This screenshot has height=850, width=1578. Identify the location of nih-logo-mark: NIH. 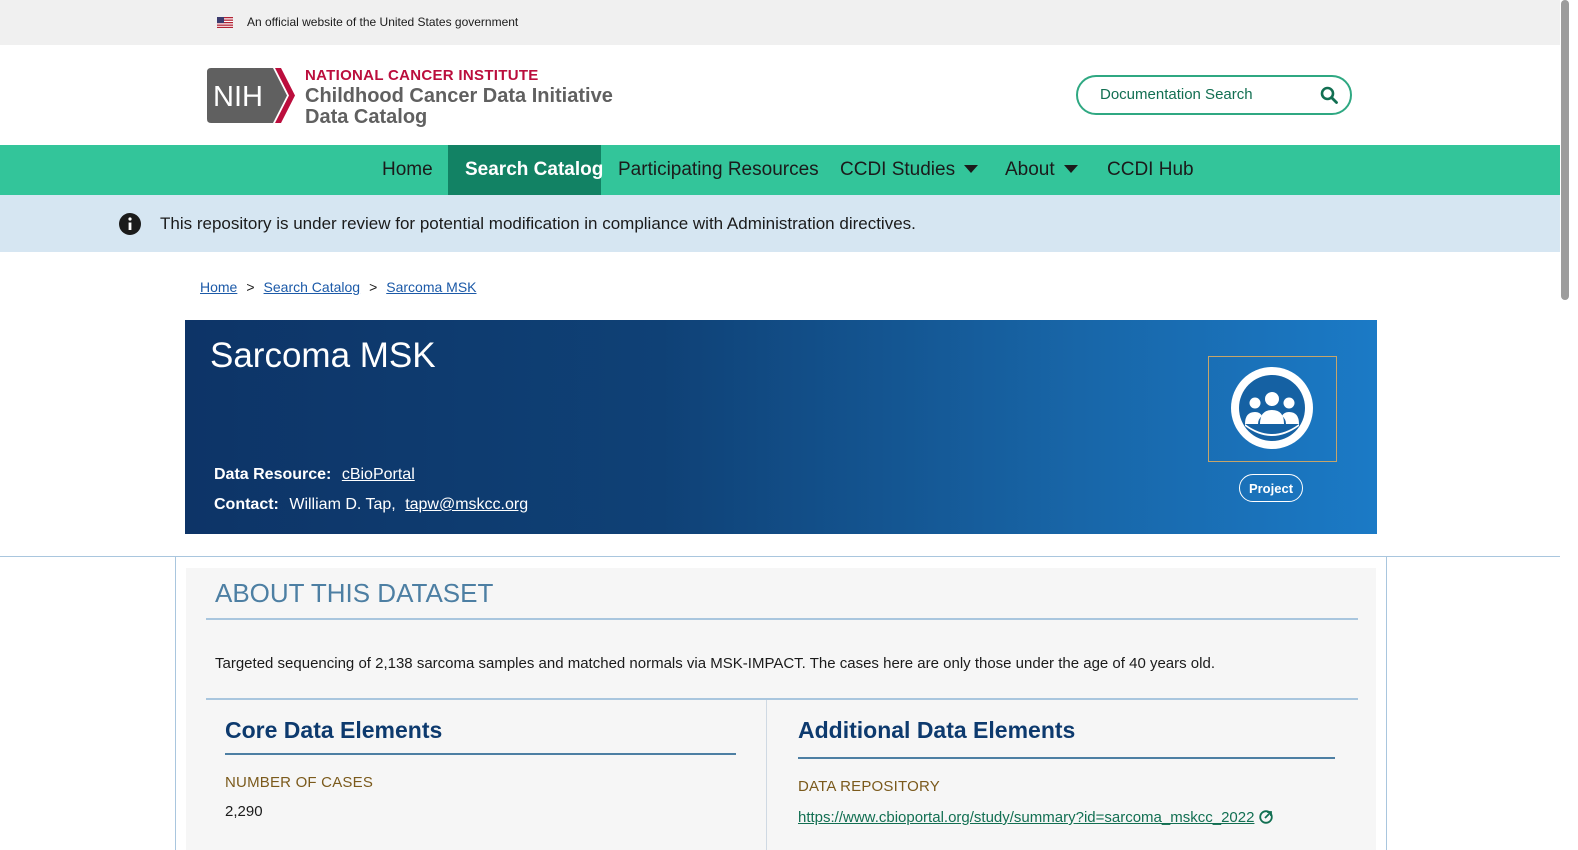
(238, 97).